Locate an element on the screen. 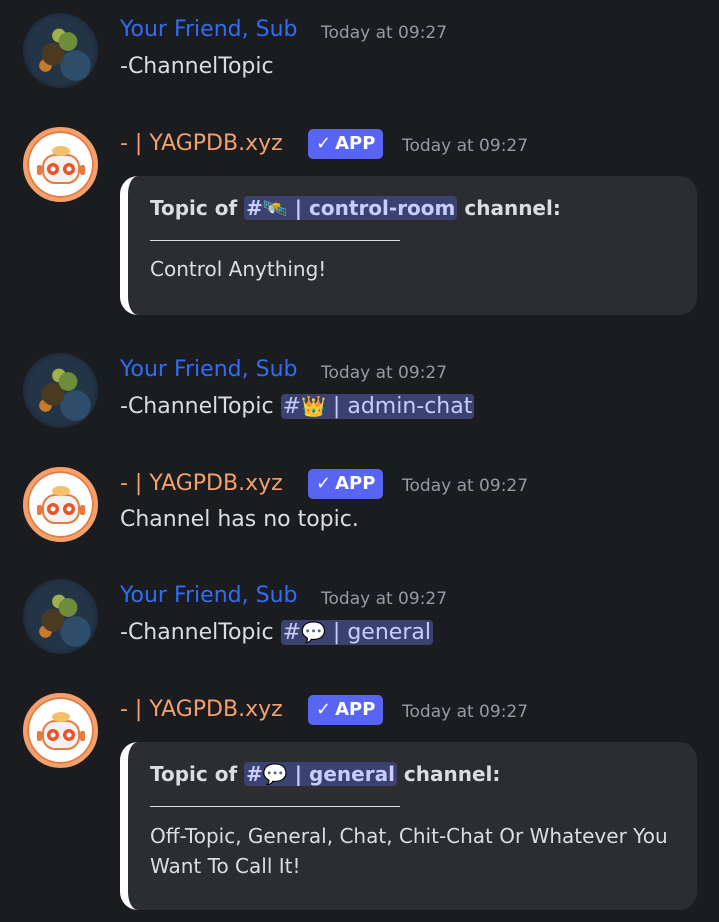 The height and width of the screenshot is (922, 719). channel-mention: #🛰️ | control-room is located at coordinates (351, 208).